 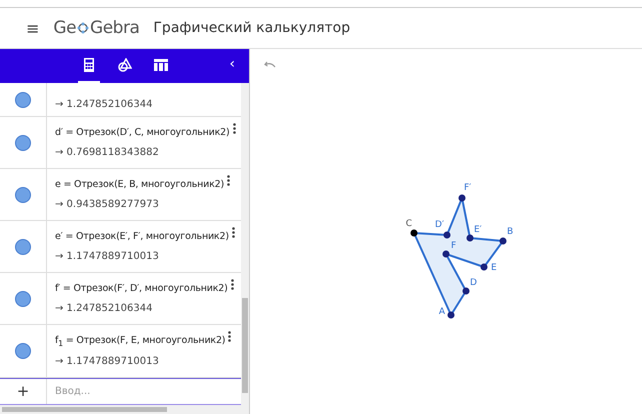 I want to click on algebra-value: → 0.9438589277973, so click(x=107, y=204).